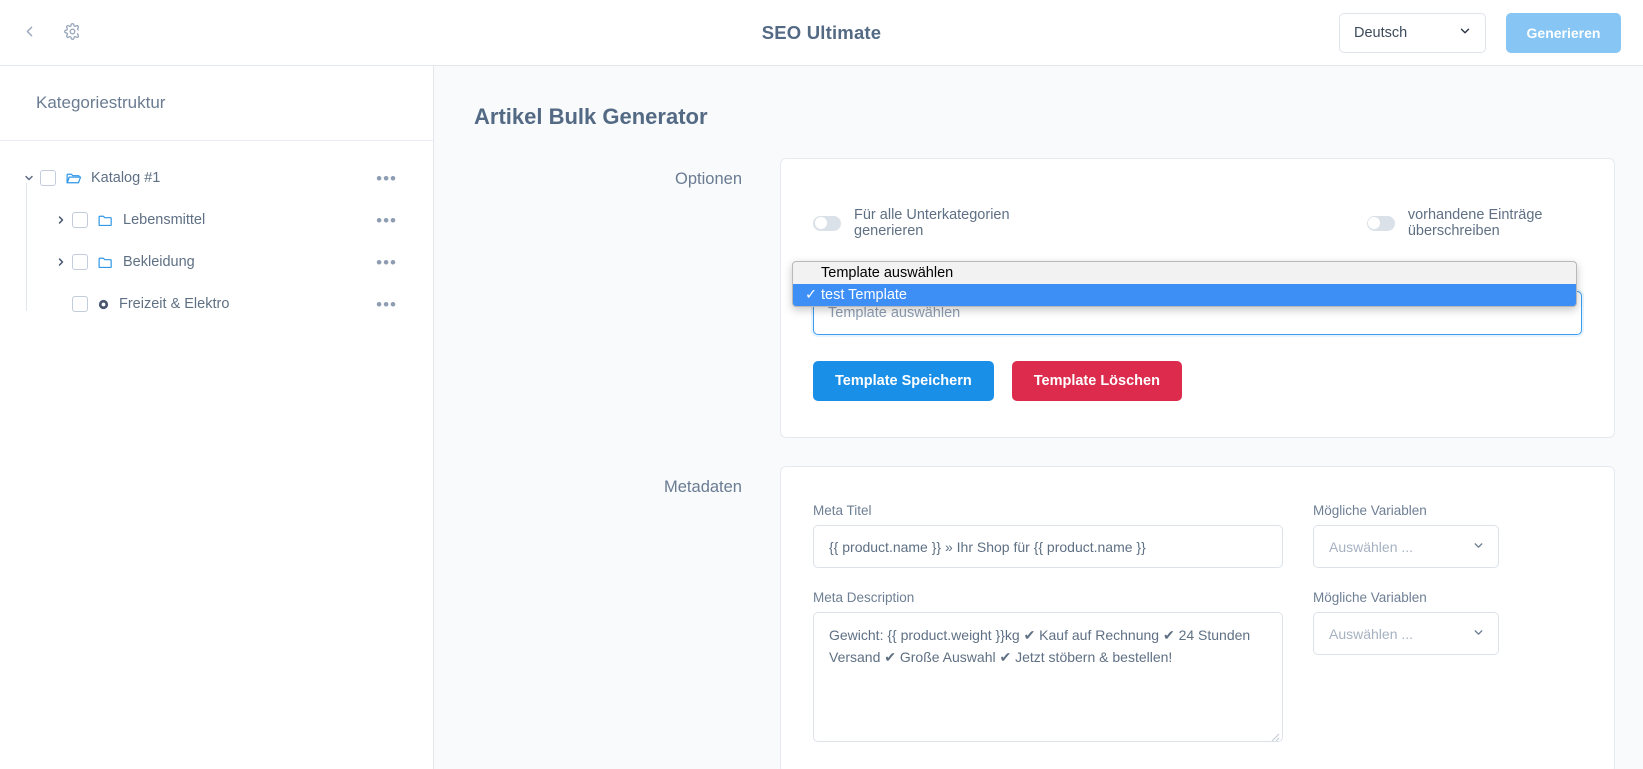 The width and height of the screenshot is (1643, 769). What do you see at coordinates (827, 223) in the screenshot?
I see `toggle-subcategories-switch` at bounding box center [827, 223].